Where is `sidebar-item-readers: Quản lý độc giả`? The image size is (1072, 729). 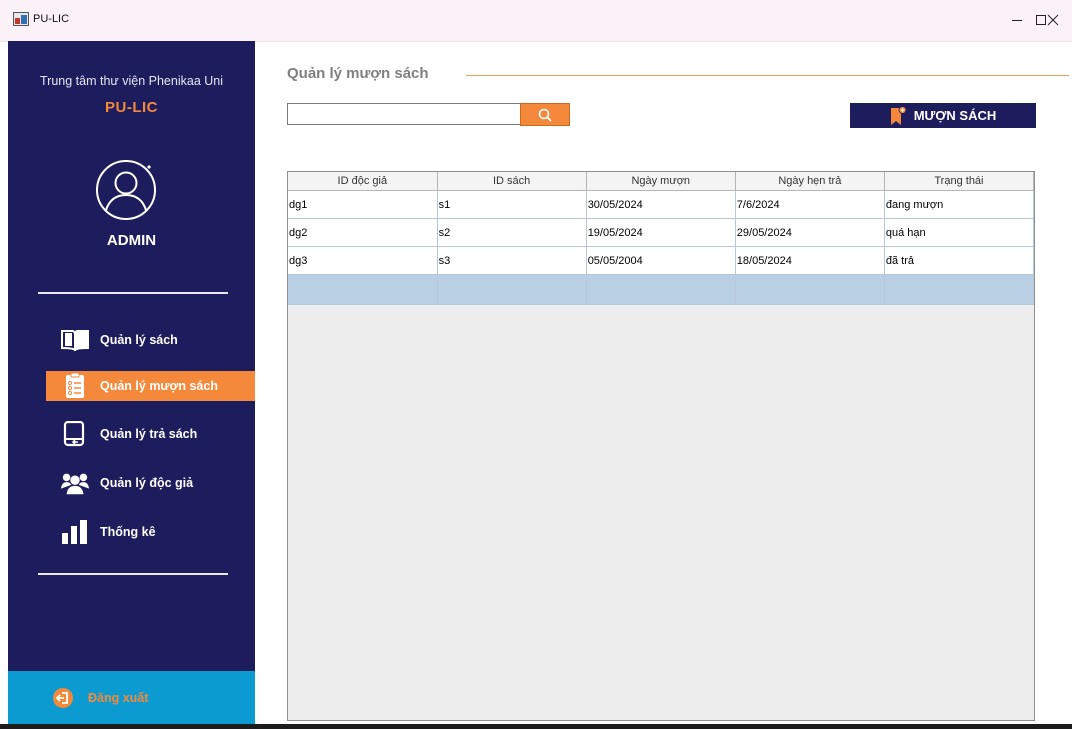
sidebar-item-readers: Quản lý độc giả is located at coordinates (150, 483).